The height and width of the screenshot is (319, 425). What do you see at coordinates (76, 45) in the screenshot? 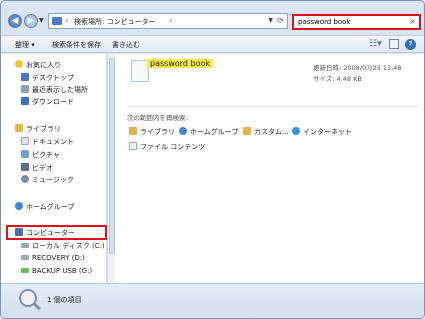
I see `save-search-button: 検索条件を保存` at bounding box center [76, 45].